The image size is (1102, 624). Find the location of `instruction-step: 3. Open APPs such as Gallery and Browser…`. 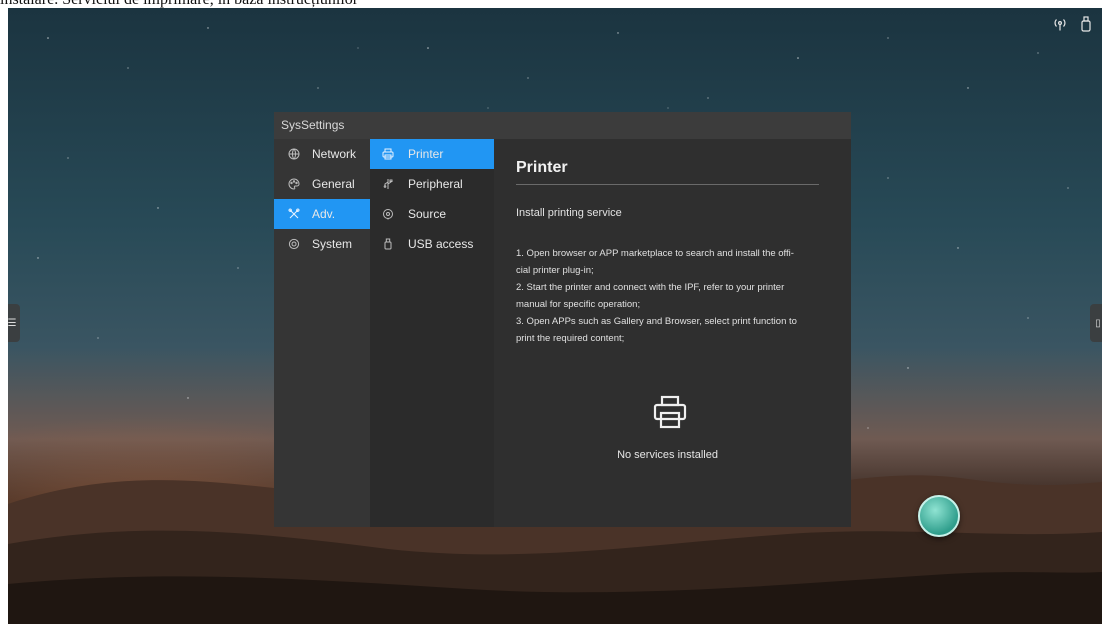

instruction-step: 3. Open APPs such as Gallery and Browser… is located at coordinates (656, 330).